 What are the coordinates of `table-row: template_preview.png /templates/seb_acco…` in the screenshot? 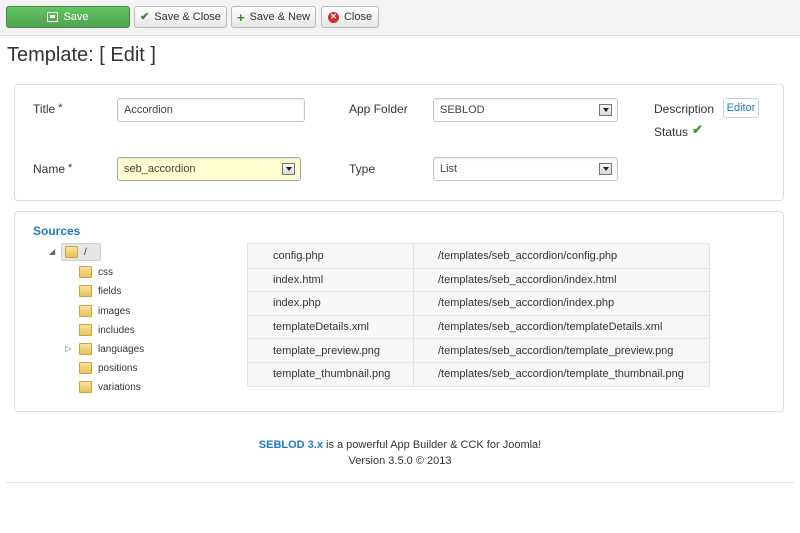 It's located at (478, 350).